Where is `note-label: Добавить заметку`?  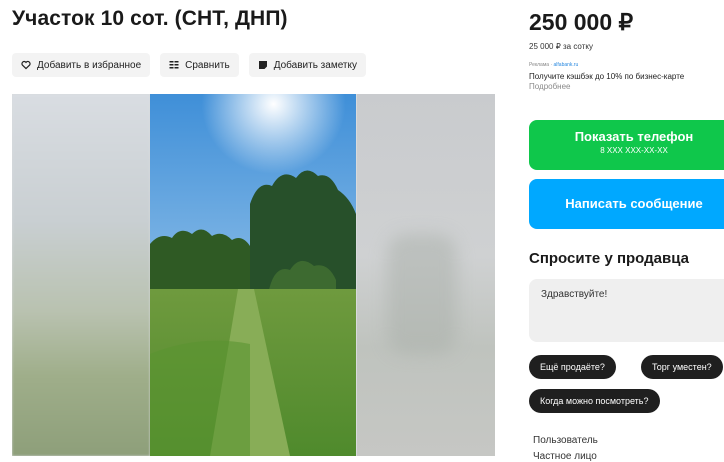
note-label: Добавить заметку is located at coordinates (315, 65).